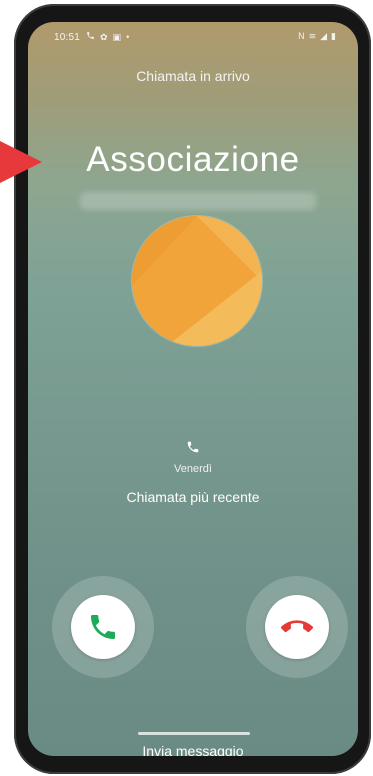 The image size is (373, 776). I want to click on phone-accept-icon, so click(103, 627).